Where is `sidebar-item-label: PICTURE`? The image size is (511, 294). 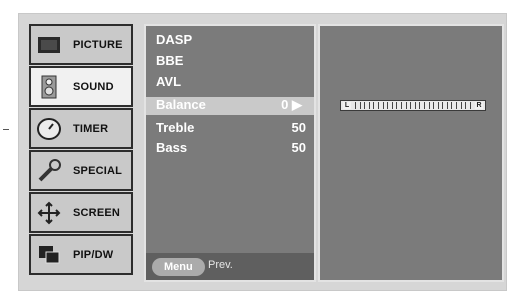
sidebar-item-label: PICTURE is located at coordinates (98, 44).